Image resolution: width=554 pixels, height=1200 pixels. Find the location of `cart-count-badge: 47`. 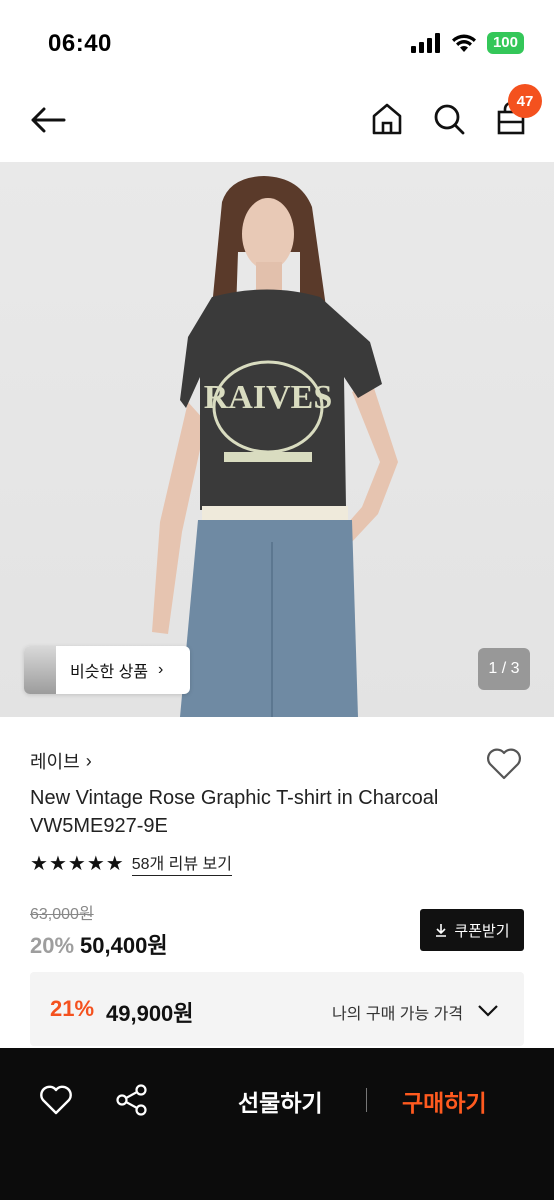

cart-count-badge: 47 is located at coordinates (525, 101).